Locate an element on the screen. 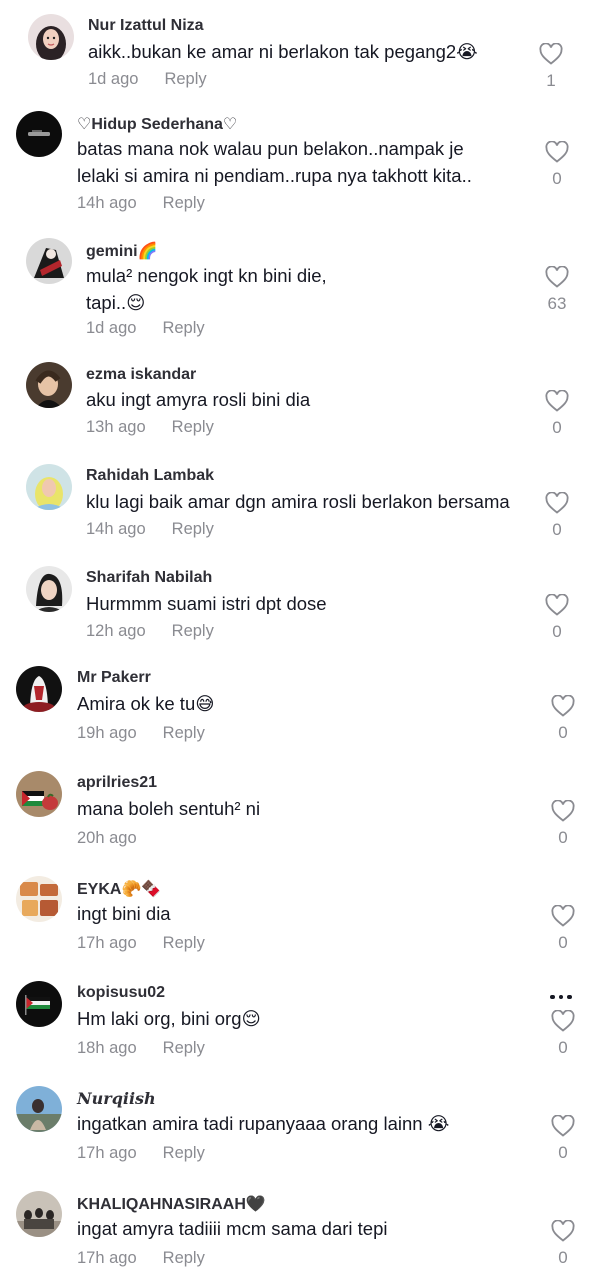 The image size is (590, 1269). comment-text: mana boleh sentuh² ni is located at coordinates (169, 808).